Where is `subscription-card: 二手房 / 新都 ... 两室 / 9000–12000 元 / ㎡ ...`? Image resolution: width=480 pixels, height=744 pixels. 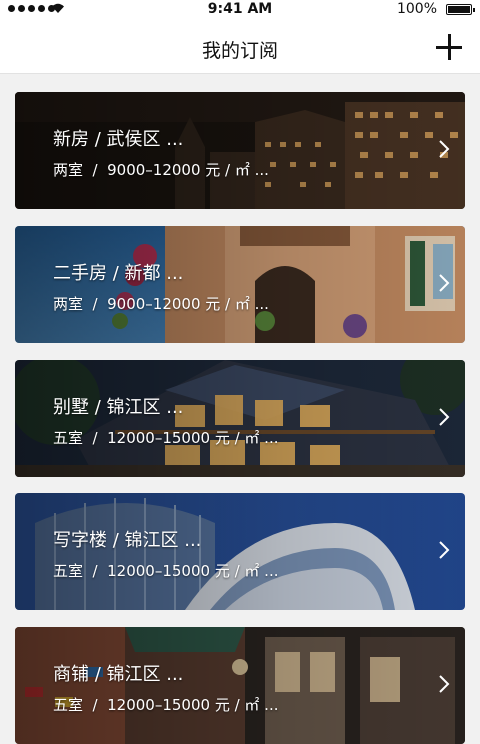 subscription-card: 二手房 / 新都 ... 两室 / 9000–12000 元 / ㎡ ... is located at coordinates (240, 284).